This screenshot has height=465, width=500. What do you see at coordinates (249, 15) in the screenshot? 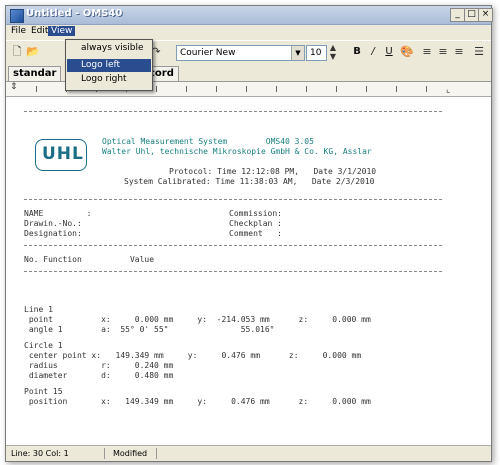
I see `title-bar: Untitled - OMS40 _ □ ×` at bounding box center [249, 15].